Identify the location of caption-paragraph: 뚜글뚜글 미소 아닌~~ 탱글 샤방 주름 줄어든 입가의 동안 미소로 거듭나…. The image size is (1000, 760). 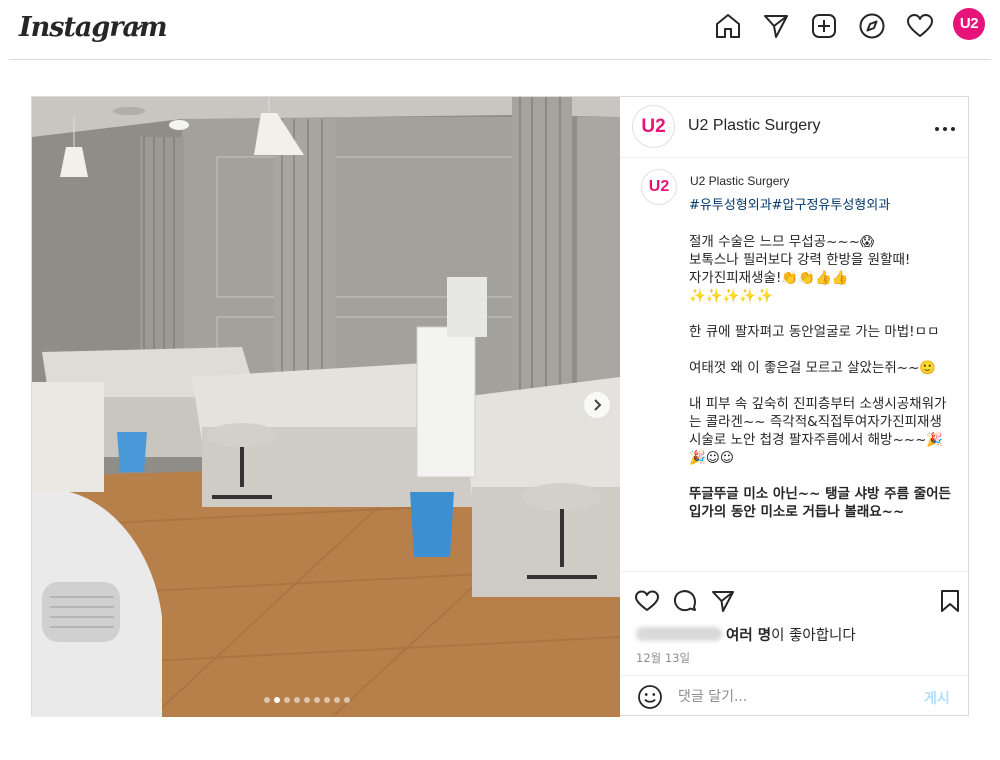
(820, 503).